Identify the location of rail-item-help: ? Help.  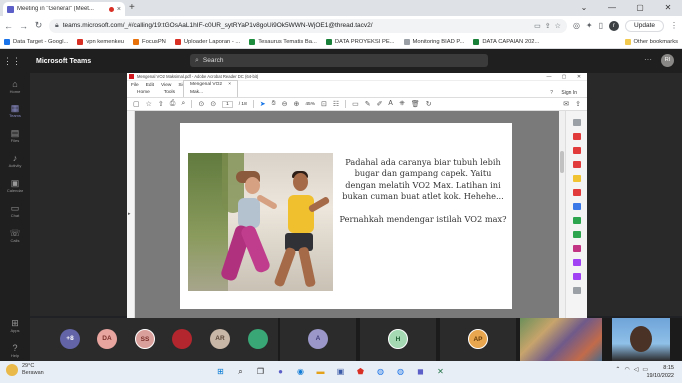
(15, 350).